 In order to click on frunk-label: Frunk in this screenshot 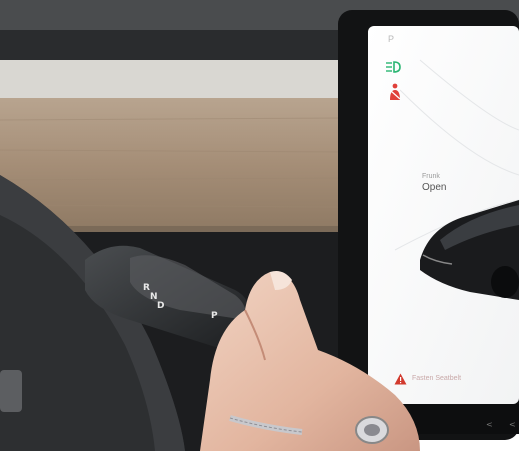, I will do `click(431, 176)`.